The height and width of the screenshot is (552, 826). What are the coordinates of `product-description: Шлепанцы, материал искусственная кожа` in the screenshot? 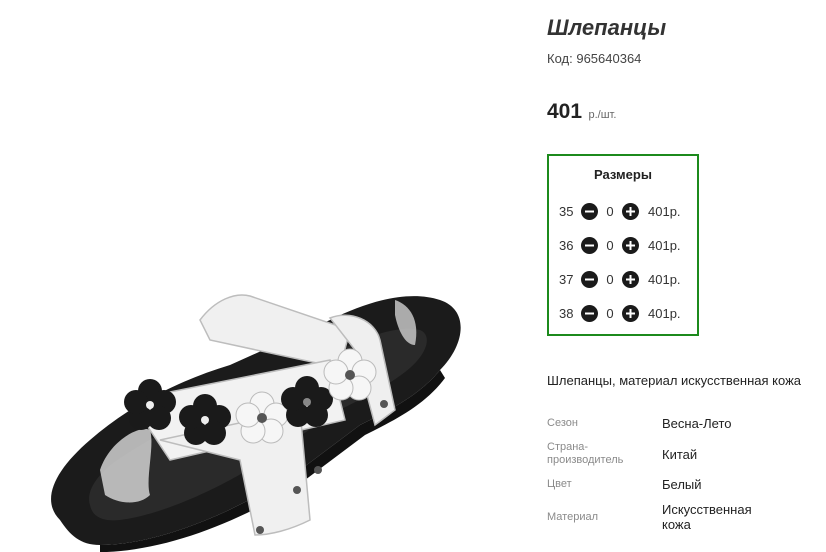 It's located at (674, 380).